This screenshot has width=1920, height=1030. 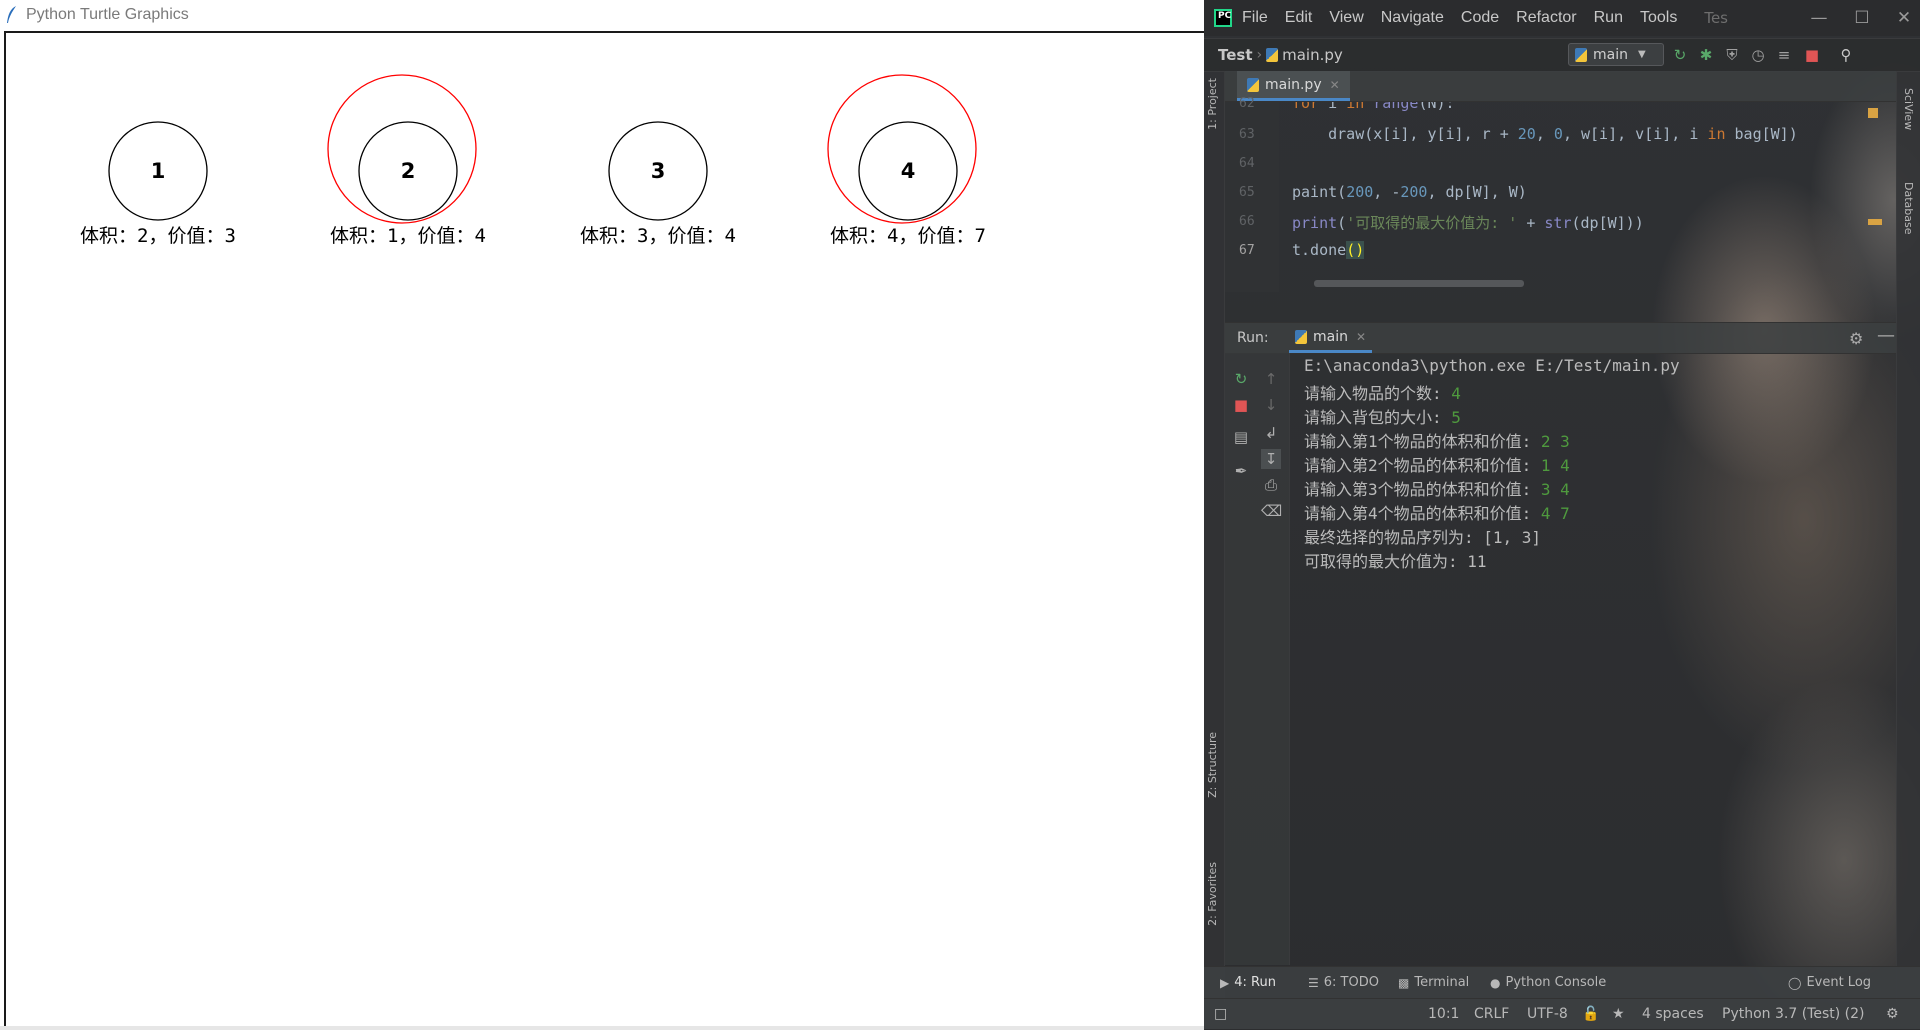 What do you see at coordinates (1846, 55) in the screenshot?
I see `search-icon: ⚲` at bounding box center [1846, 55].